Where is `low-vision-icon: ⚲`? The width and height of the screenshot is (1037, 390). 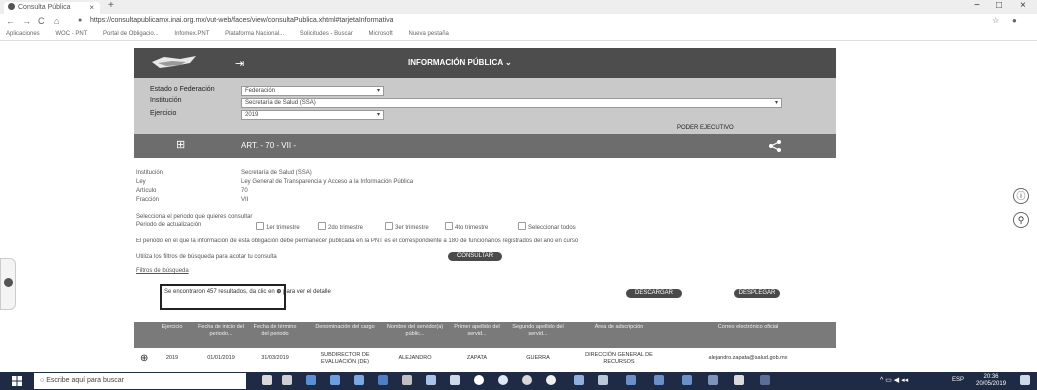
low-vision-icon: ⚲ is located at coordinates (1021, 220).